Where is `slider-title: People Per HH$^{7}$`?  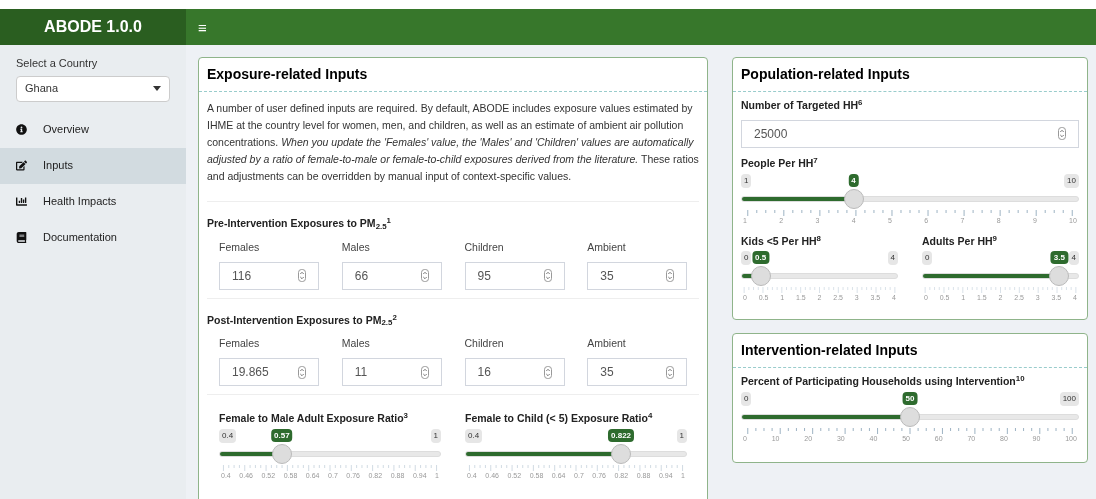
slider-title: People Per HH$^{7}$ is located at coordinates (780, 163).